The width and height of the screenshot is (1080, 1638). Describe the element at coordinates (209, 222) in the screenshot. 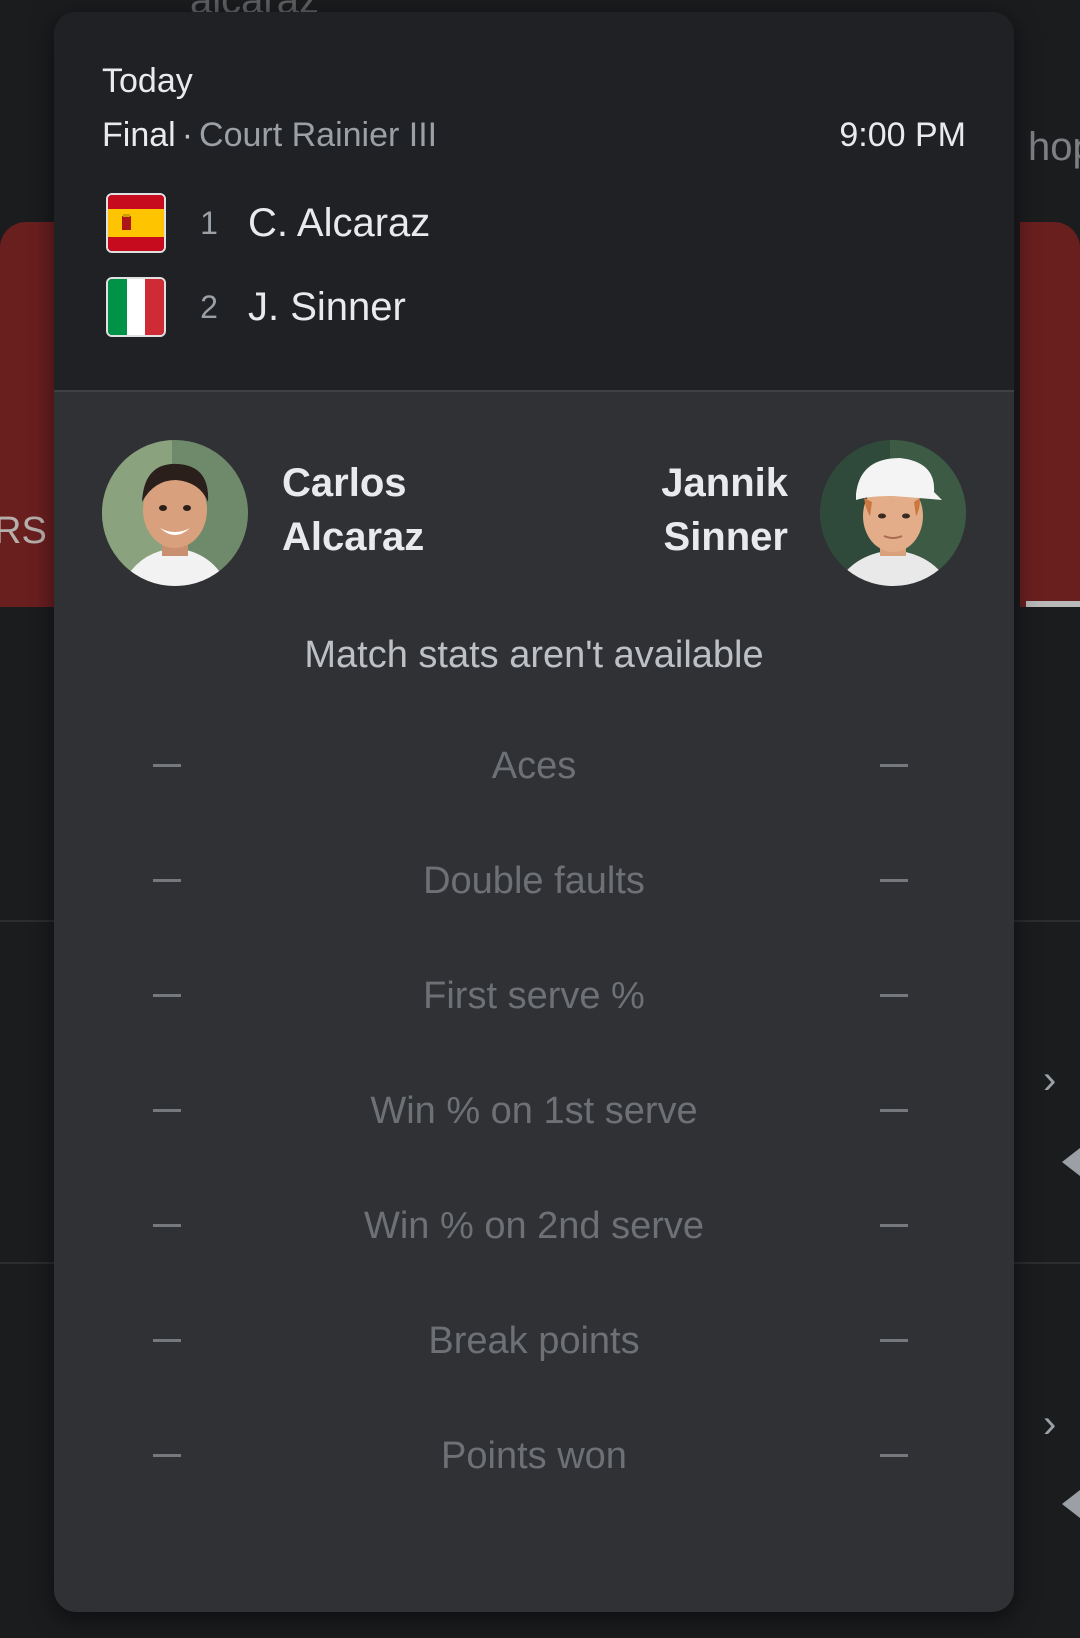

I see `player-seed: 1` at that location.